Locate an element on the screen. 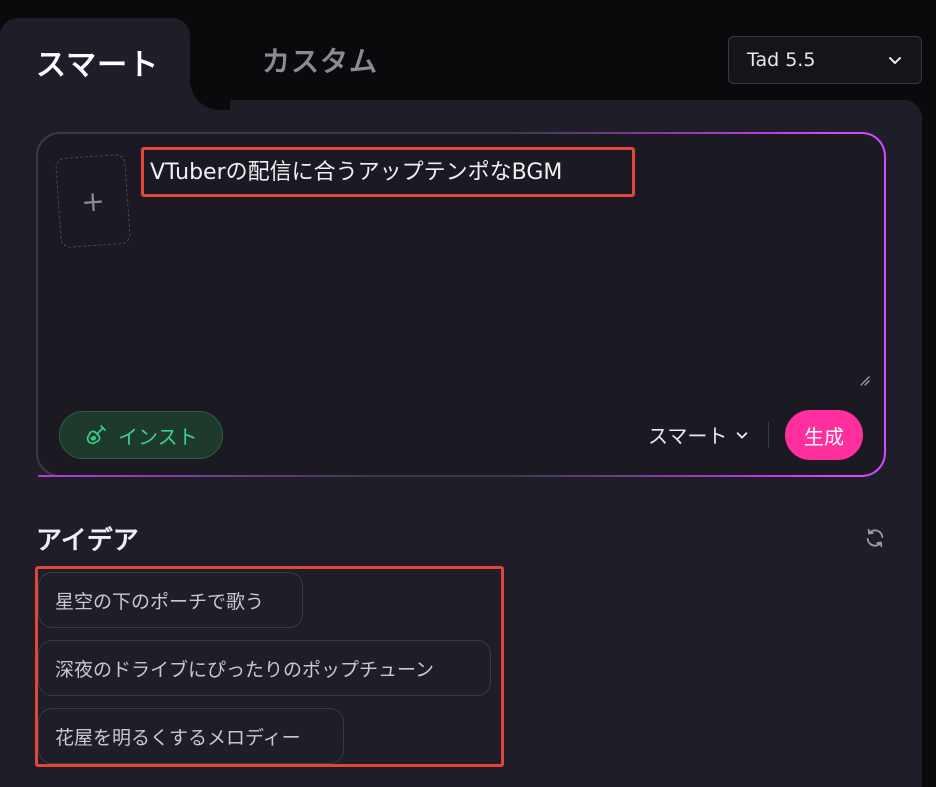 The height and width of the screenshot is (787, 936). generate-button: 生成 is located at coordinates (824, 435).